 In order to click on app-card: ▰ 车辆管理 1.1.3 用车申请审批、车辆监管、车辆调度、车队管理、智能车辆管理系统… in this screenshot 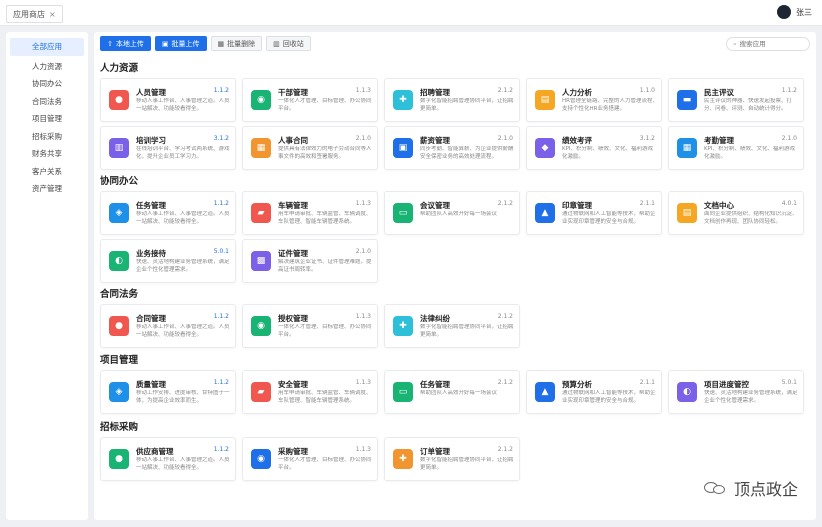, I will do `click(310, 213)`.